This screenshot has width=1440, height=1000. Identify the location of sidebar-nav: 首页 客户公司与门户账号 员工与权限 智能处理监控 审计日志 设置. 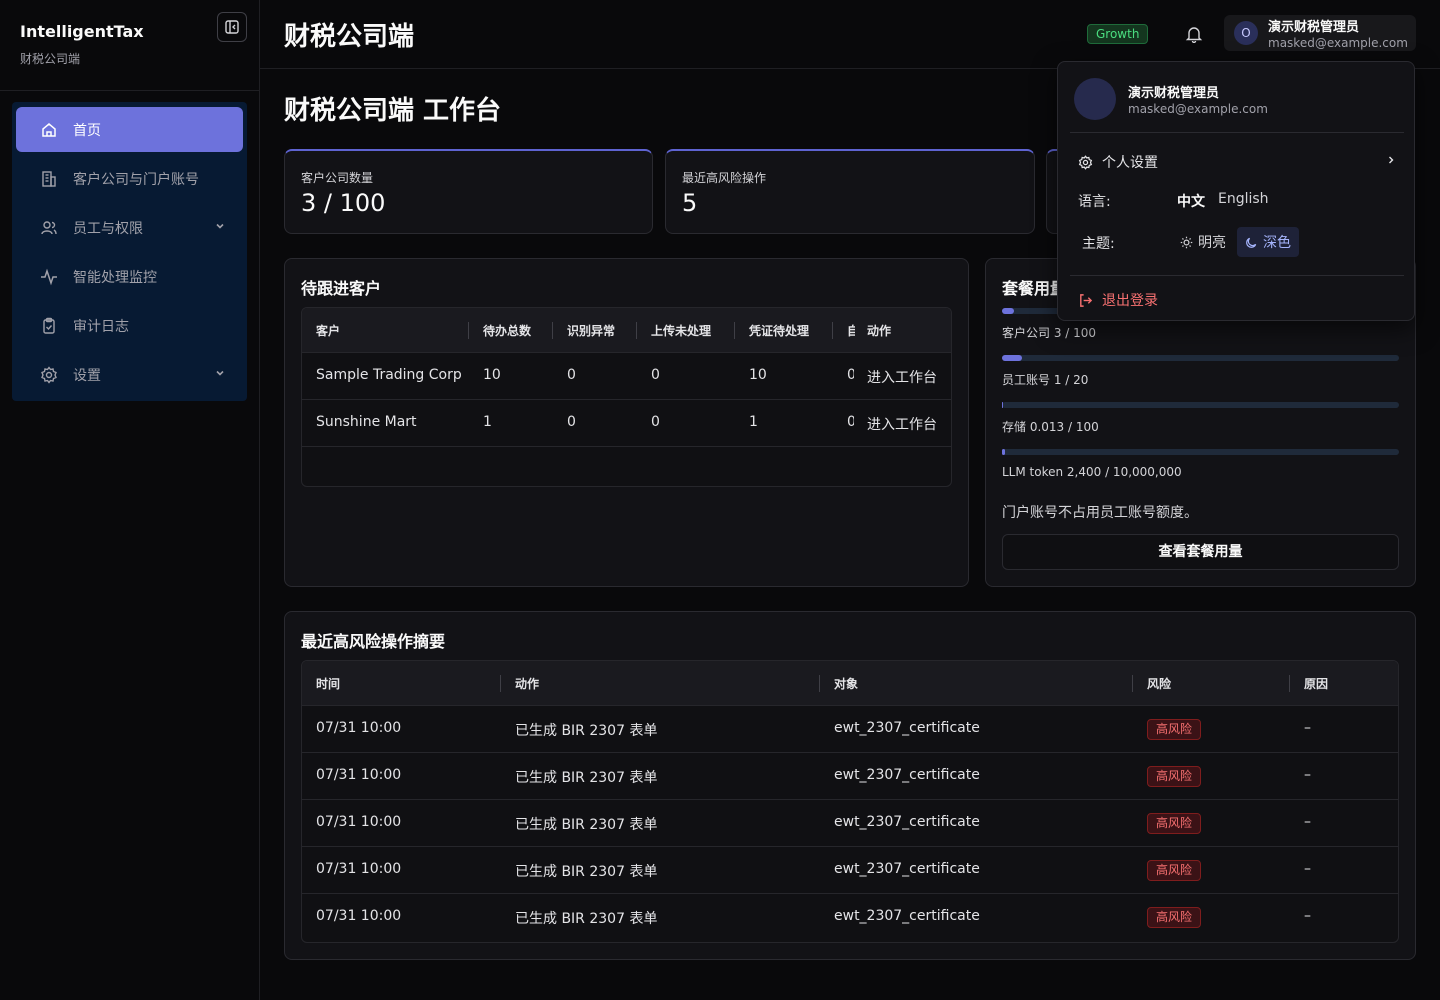
(129, 251).